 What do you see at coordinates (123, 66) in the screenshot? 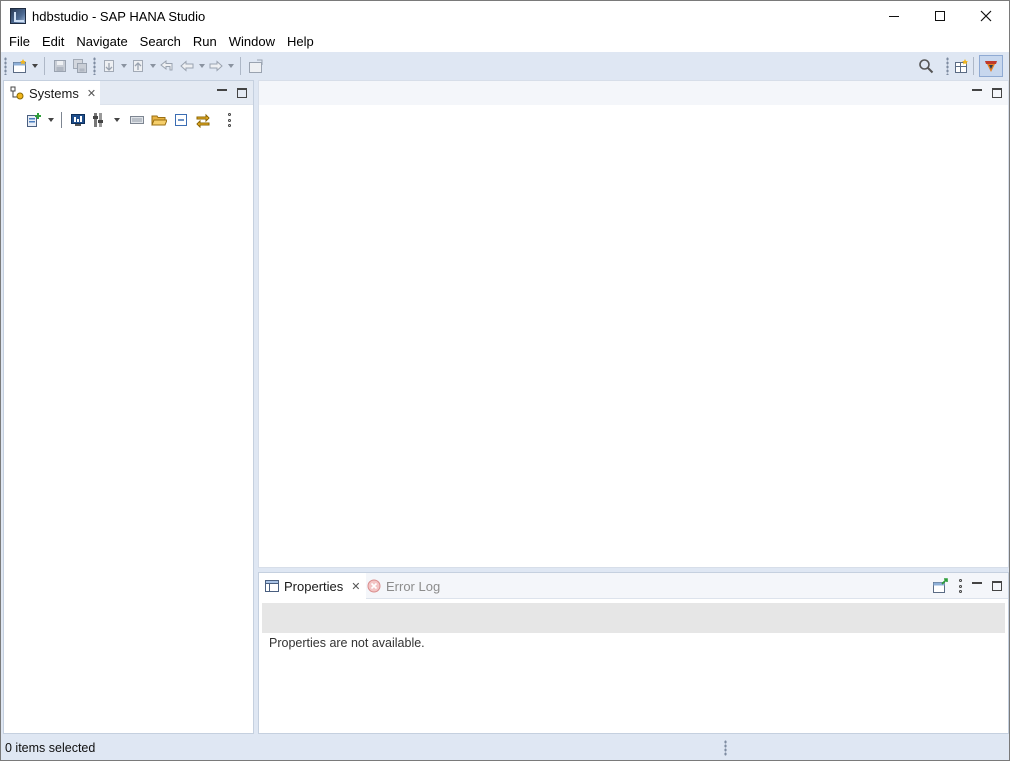
I see `next-annotation-dropdown` at bounding box center [123, 66].